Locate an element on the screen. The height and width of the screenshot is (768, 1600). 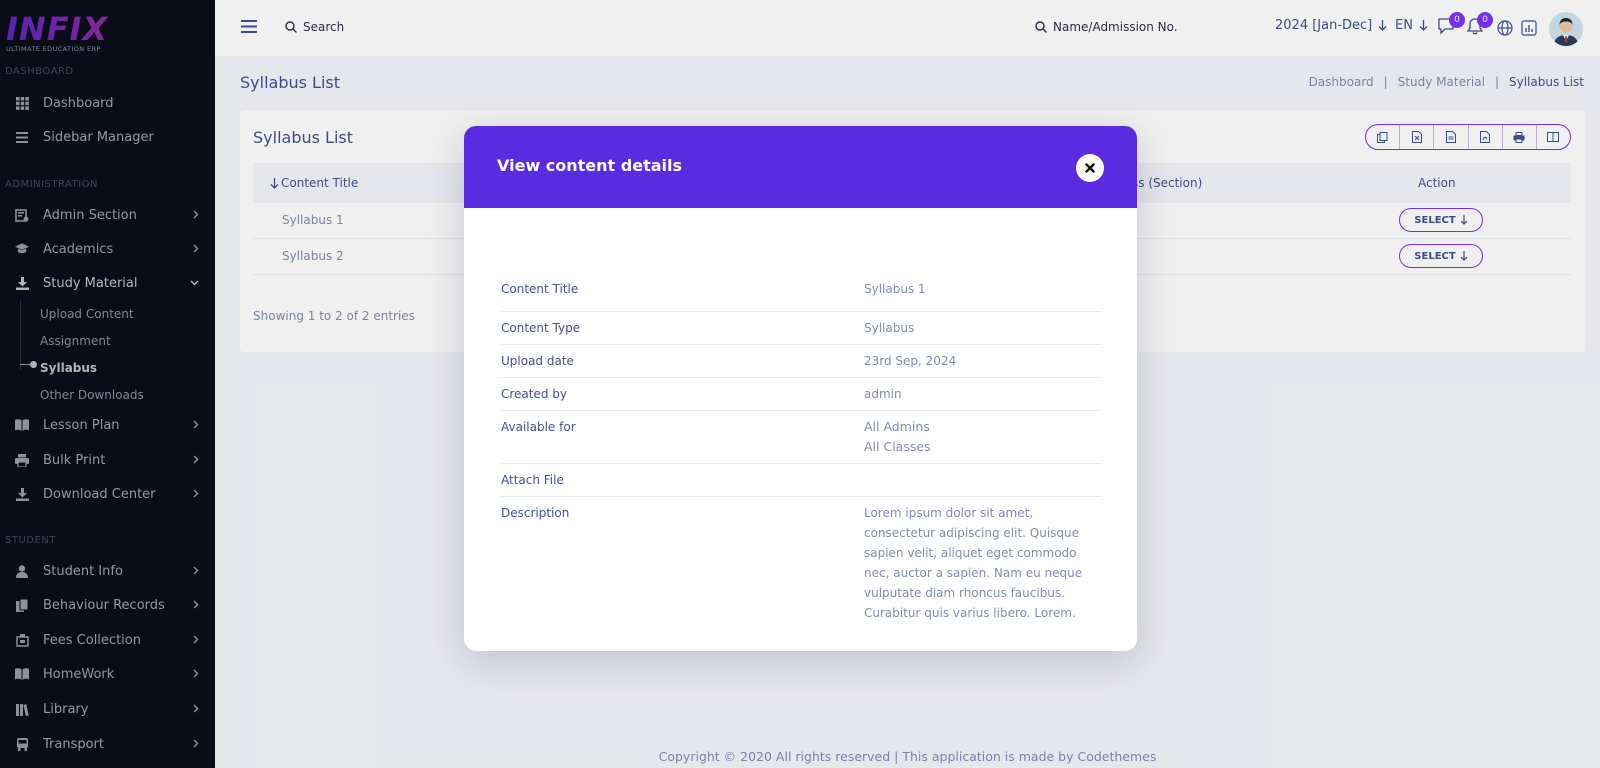
detail-content-type: Content Type Syllabus is located at coordinates (801, 328).